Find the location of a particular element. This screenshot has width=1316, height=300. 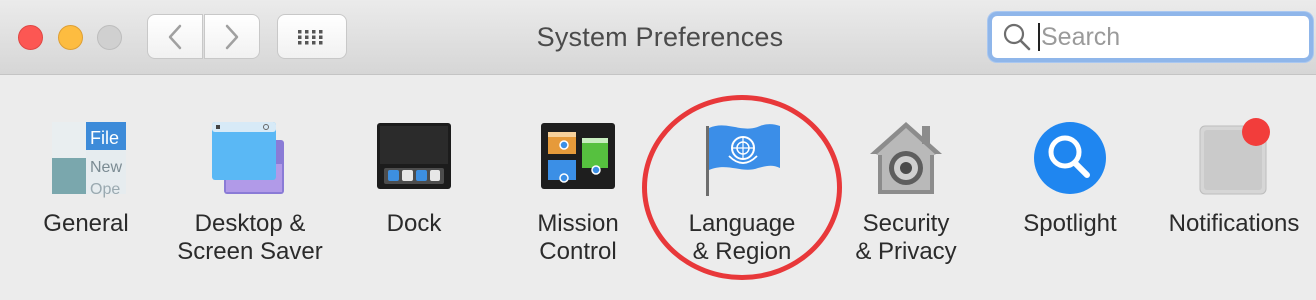

pref-label: Notifications is located at coordinates (1234, 223).